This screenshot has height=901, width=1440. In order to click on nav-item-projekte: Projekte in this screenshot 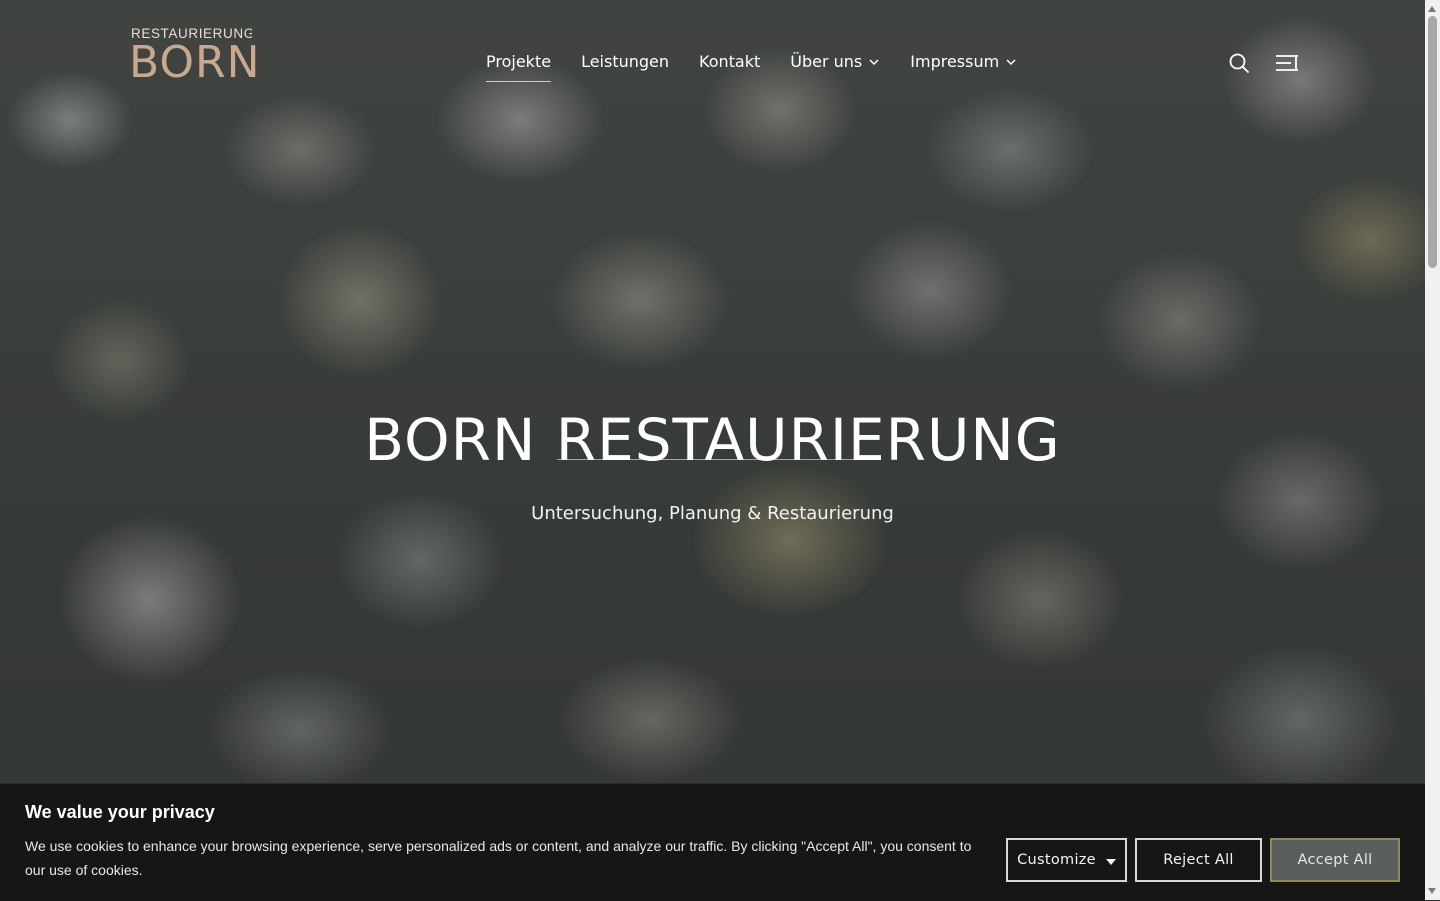, I will do `click(519, 66)`.